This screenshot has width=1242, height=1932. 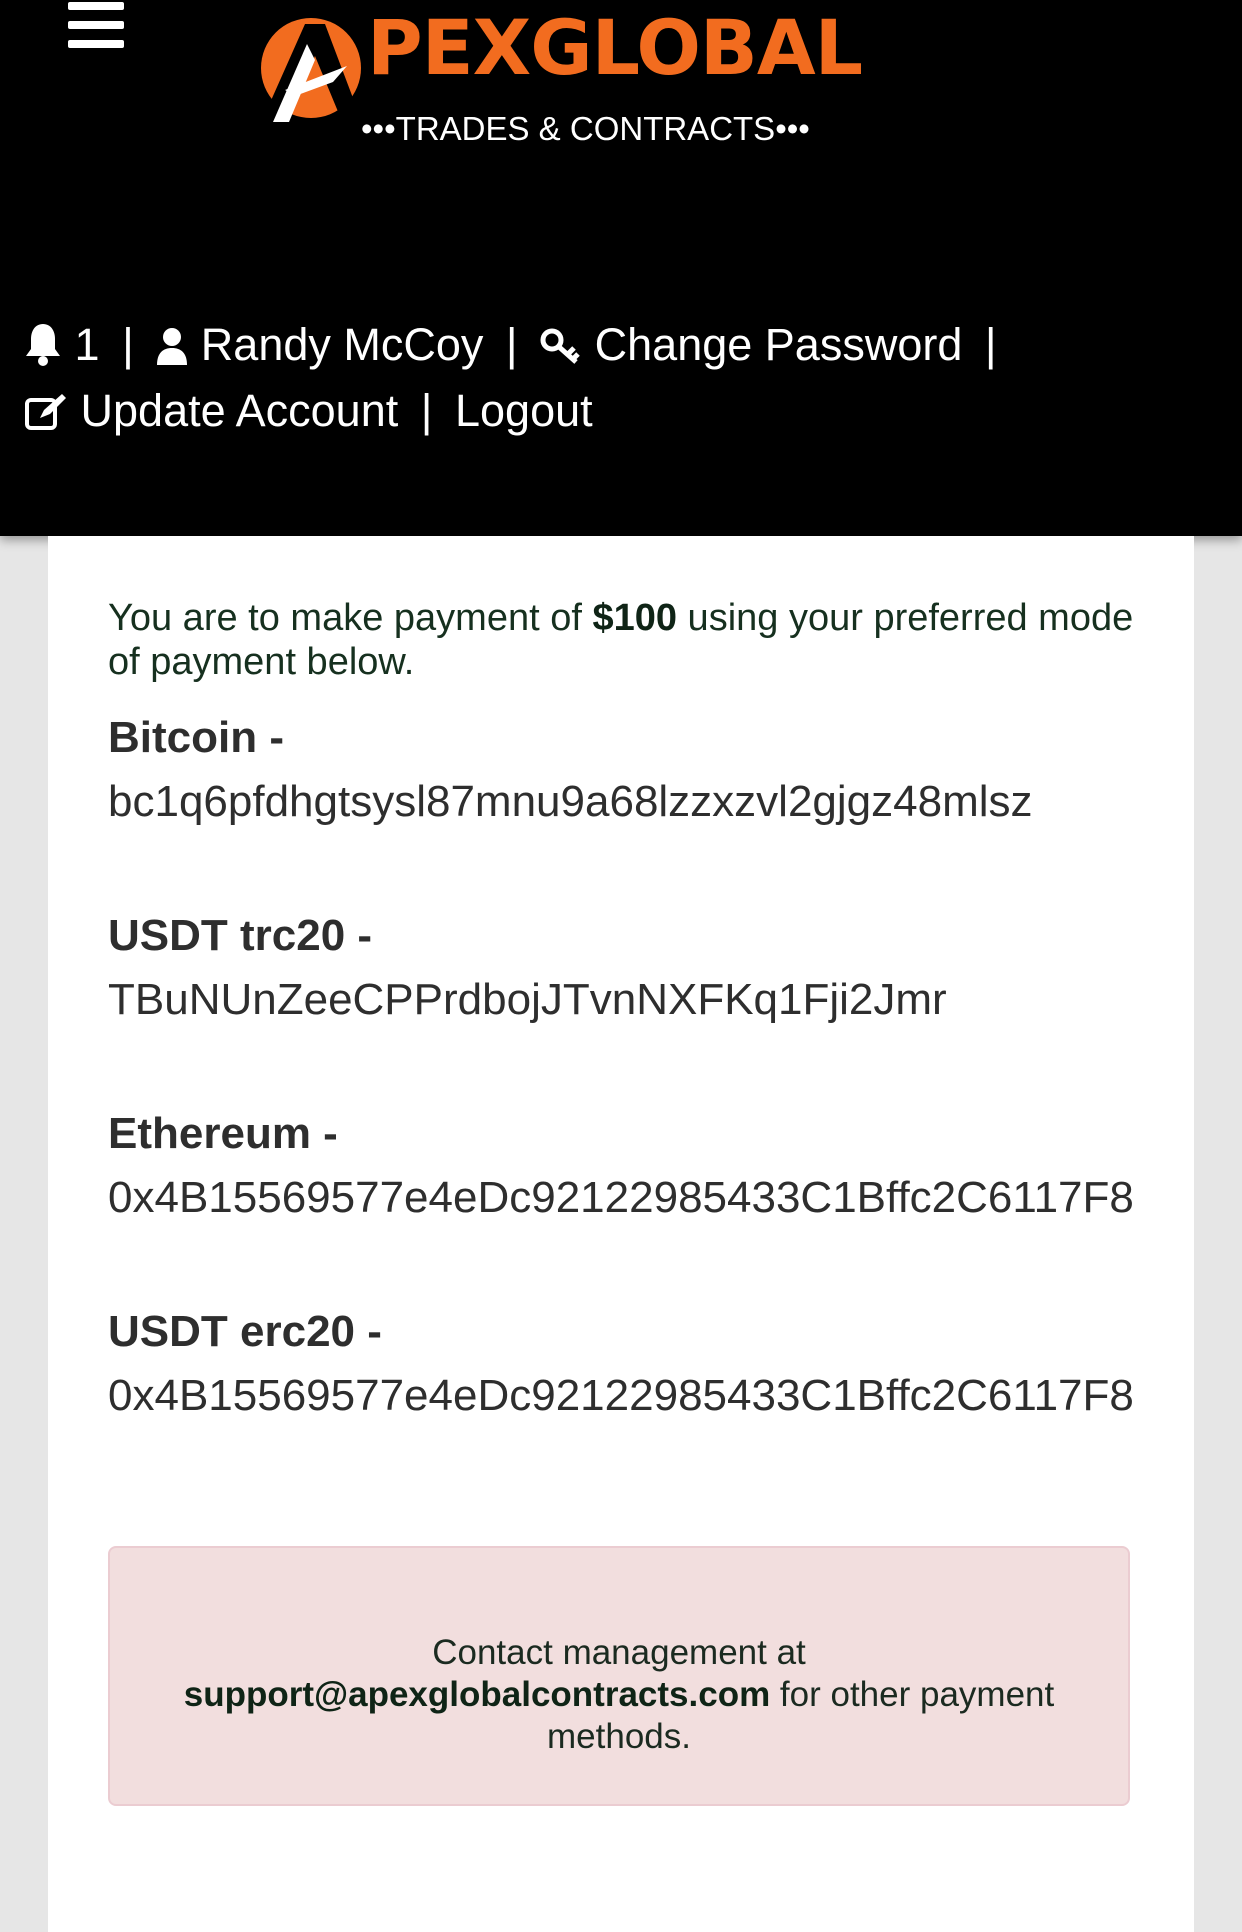 I want to click on update-account-link: Update Account, so click(x=211, y=410).